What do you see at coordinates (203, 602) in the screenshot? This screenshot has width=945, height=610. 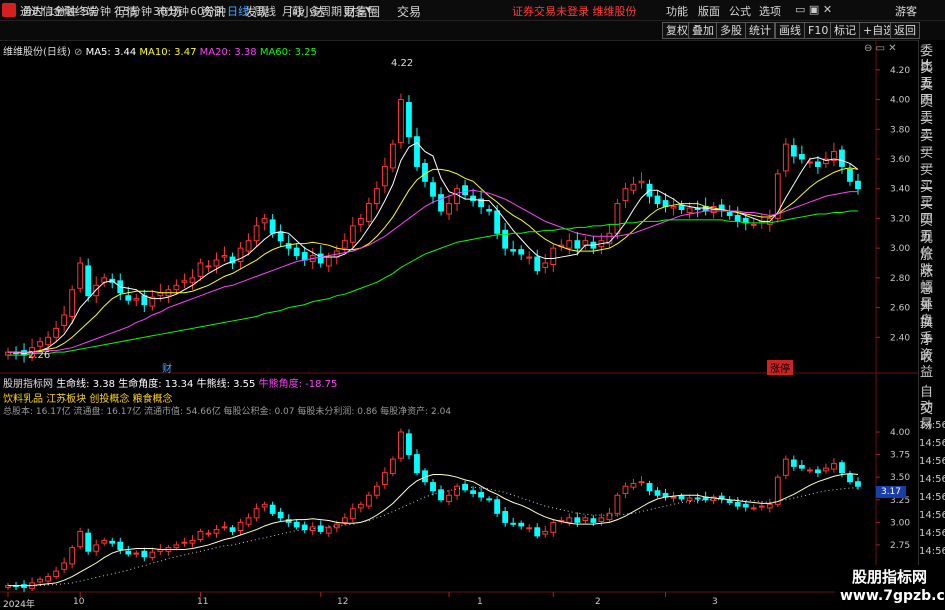 I see `x-label-11: 11` at bounding box center [203, 602].